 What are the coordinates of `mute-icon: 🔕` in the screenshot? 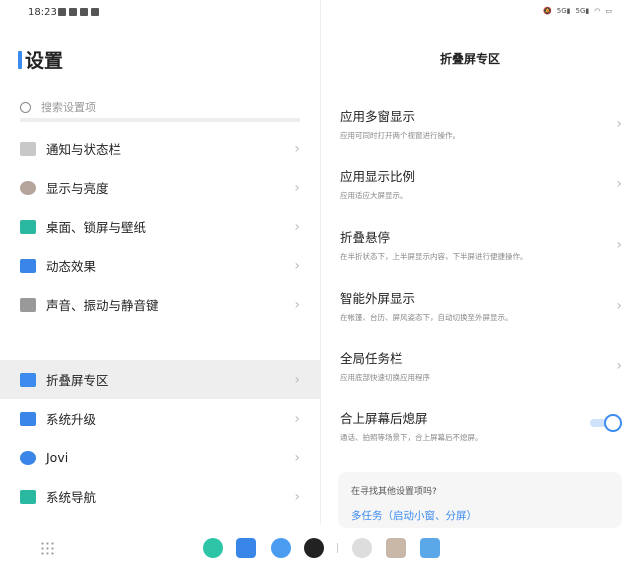 It's located at (547, 11).